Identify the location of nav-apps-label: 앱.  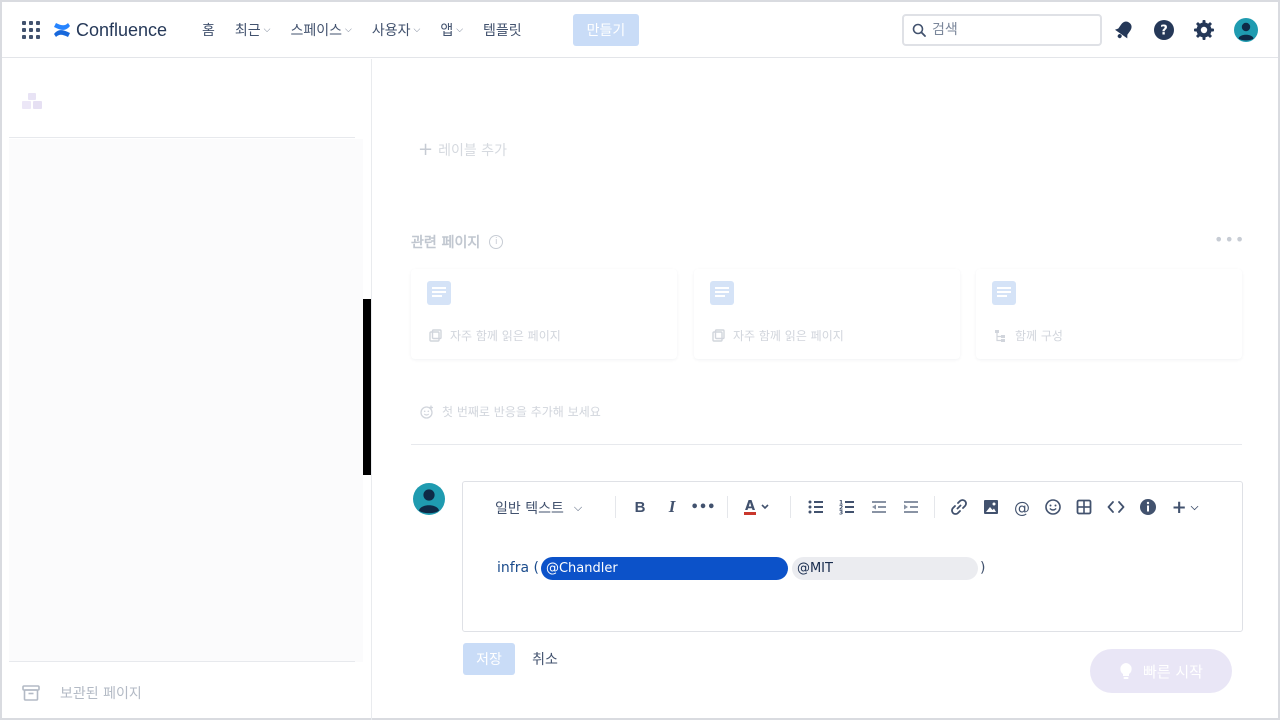
(447, 31).